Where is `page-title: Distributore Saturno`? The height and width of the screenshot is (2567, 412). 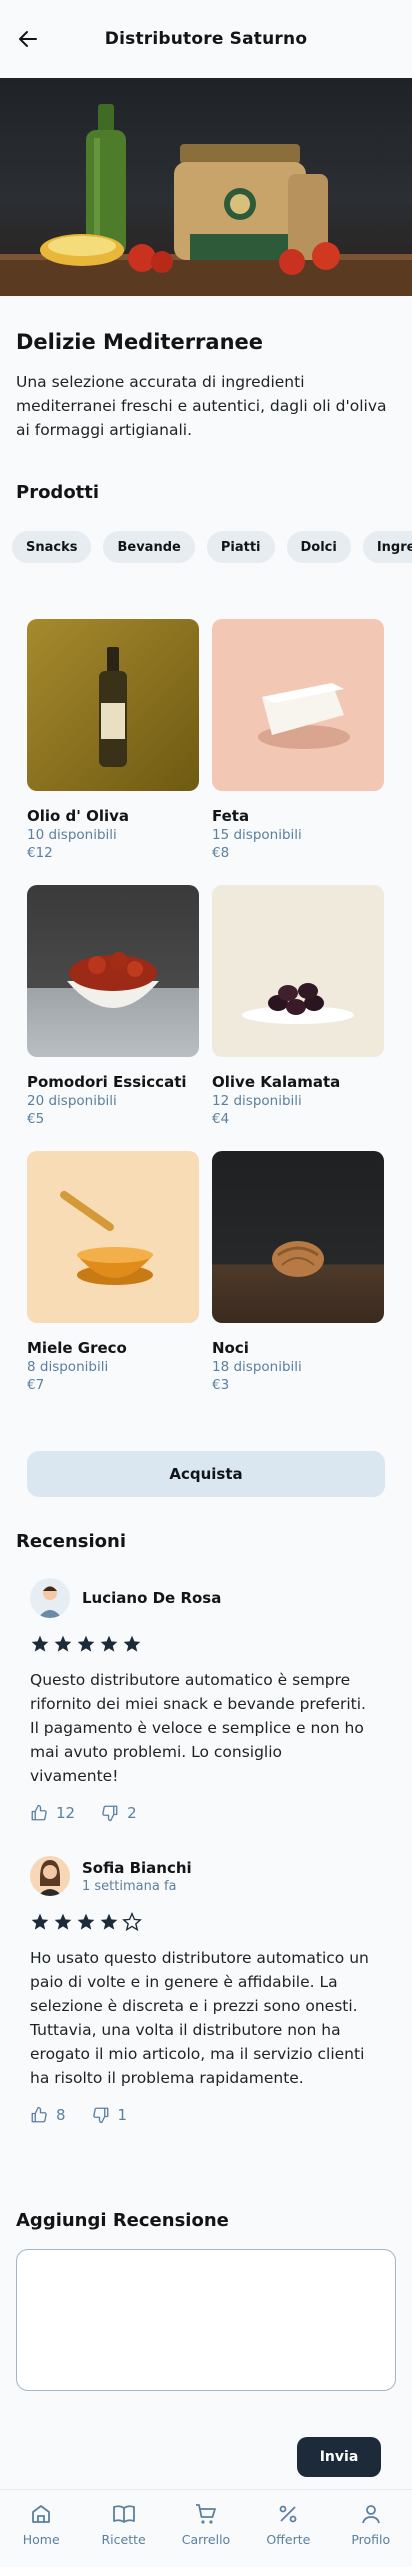 page-title: Distributore Saturno is located at coordinates (206, 39).